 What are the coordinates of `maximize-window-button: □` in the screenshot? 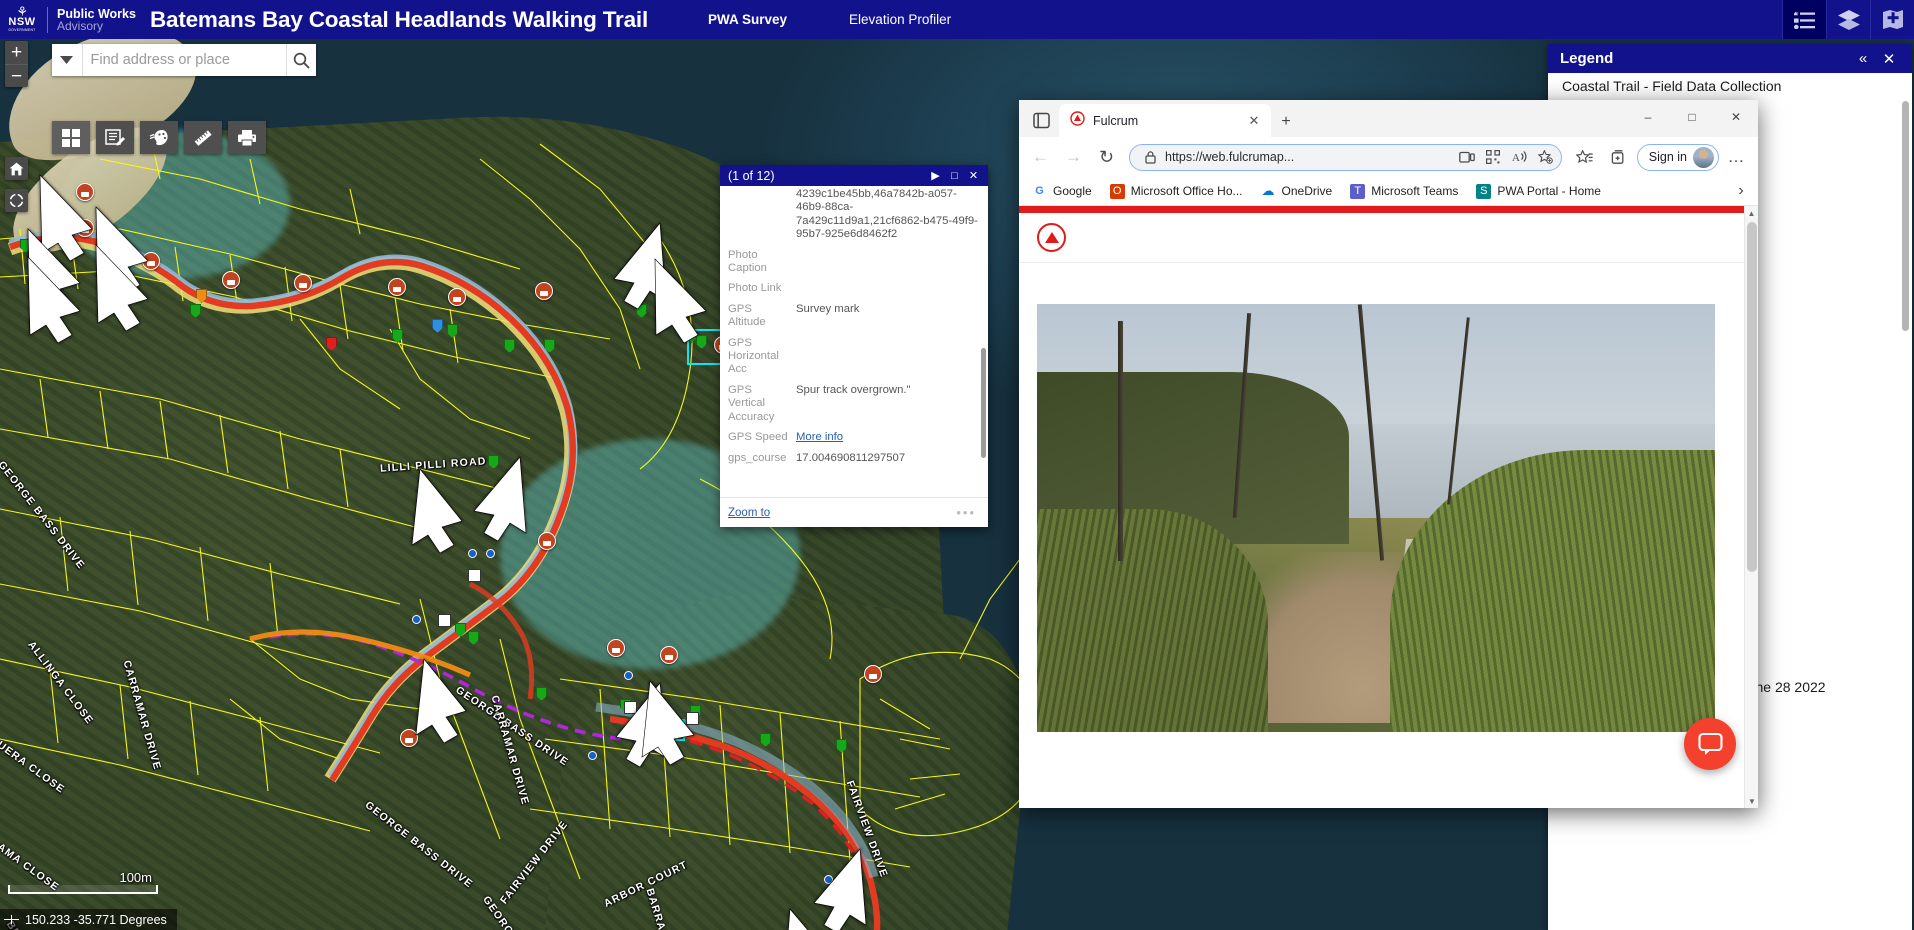 It's located at (1692, 116).